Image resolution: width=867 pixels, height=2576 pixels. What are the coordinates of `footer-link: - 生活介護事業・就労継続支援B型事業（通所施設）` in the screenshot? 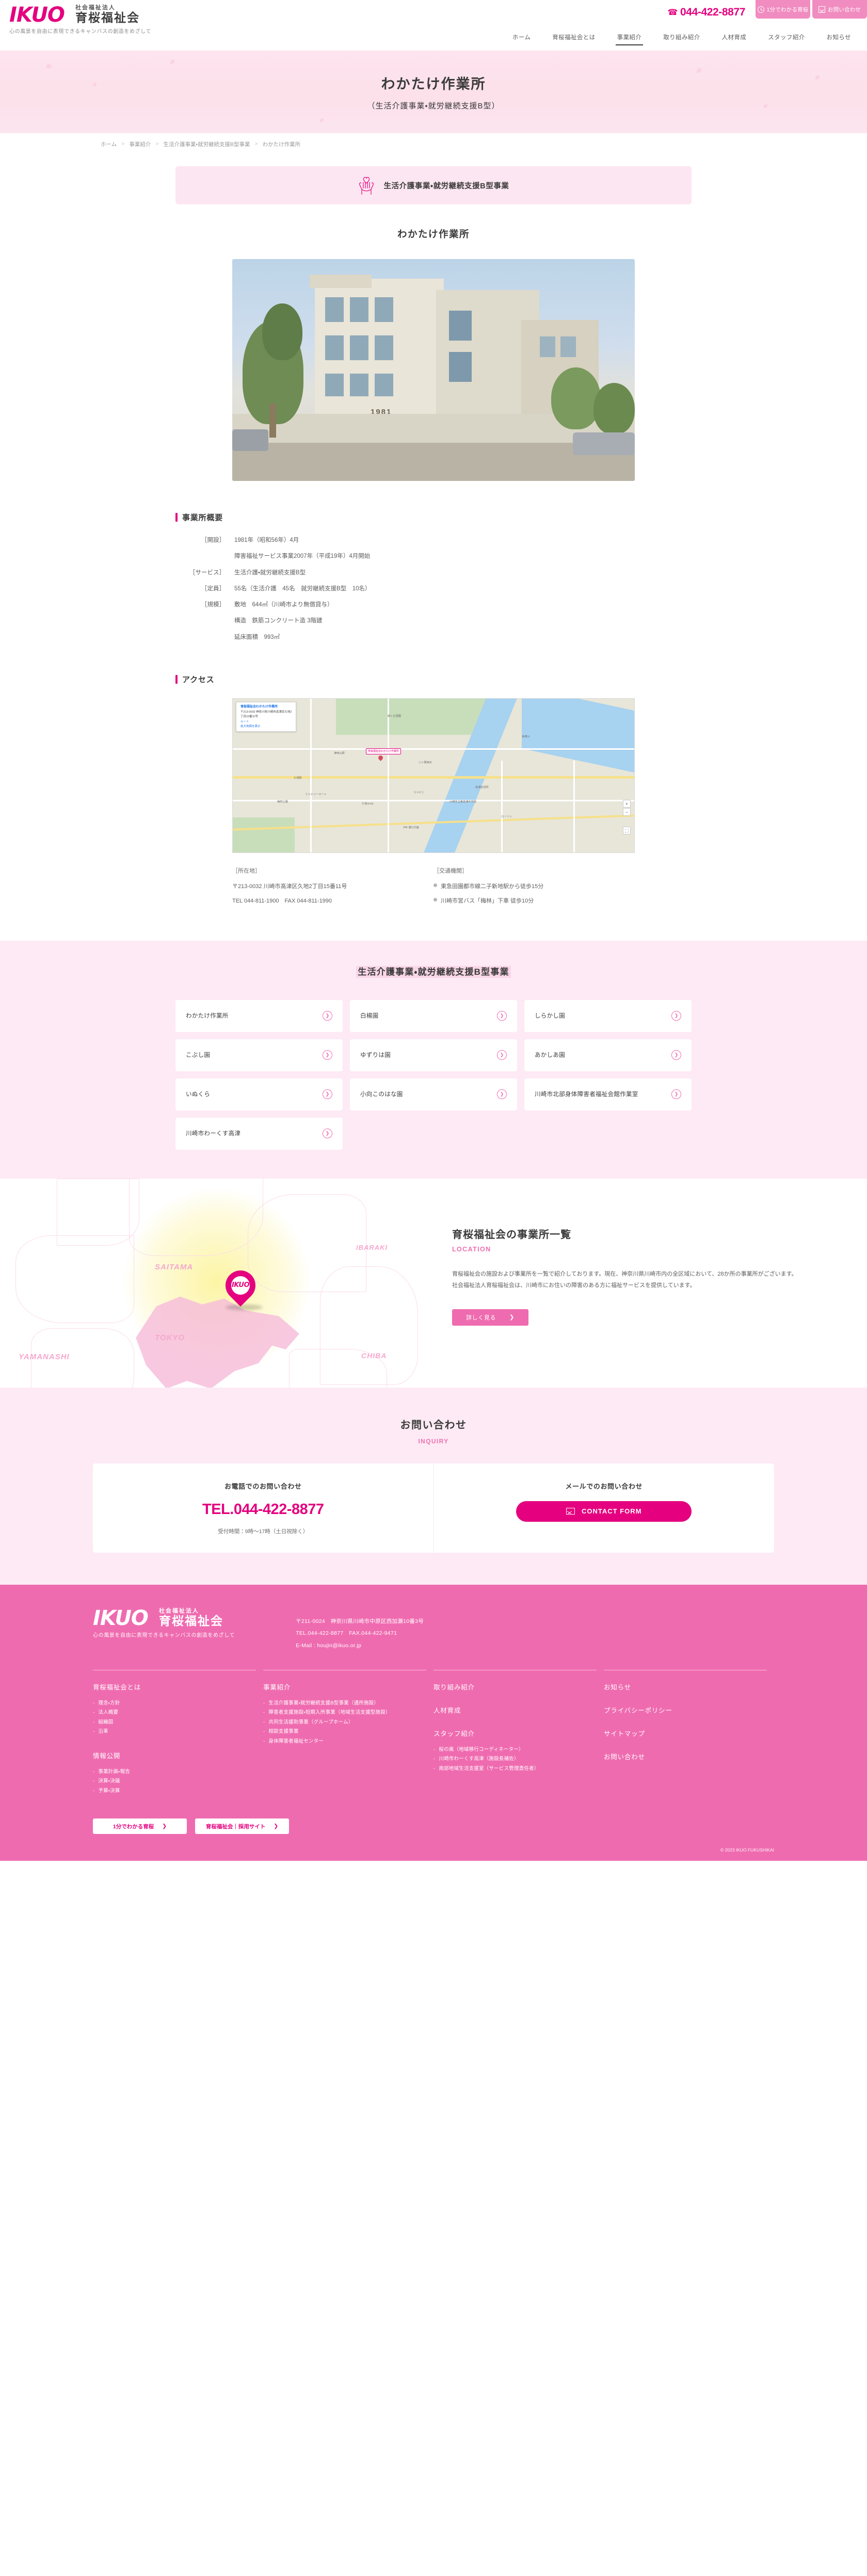 It's located at (338, 1704).